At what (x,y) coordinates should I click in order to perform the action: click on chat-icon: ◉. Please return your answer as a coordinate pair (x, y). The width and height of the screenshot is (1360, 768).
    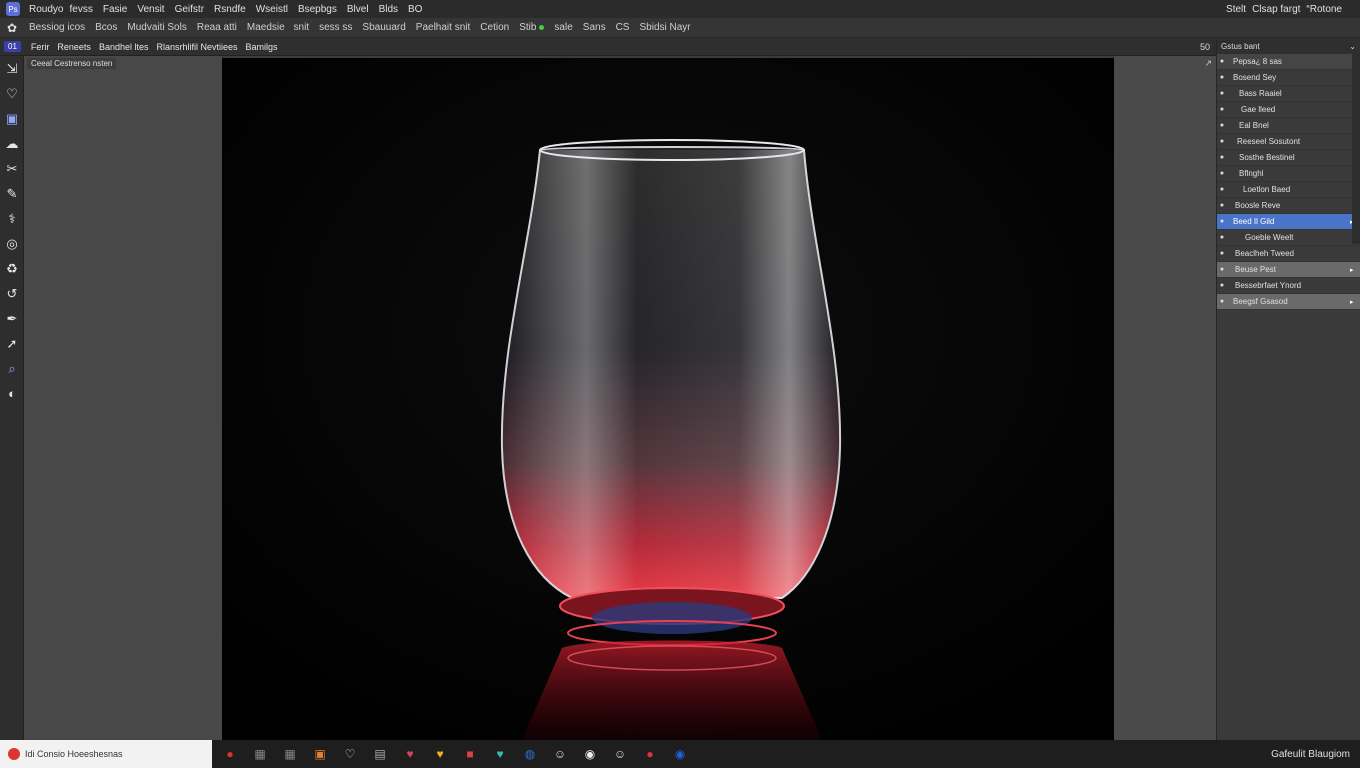
    Looking at the image, I should click on (590, 754).